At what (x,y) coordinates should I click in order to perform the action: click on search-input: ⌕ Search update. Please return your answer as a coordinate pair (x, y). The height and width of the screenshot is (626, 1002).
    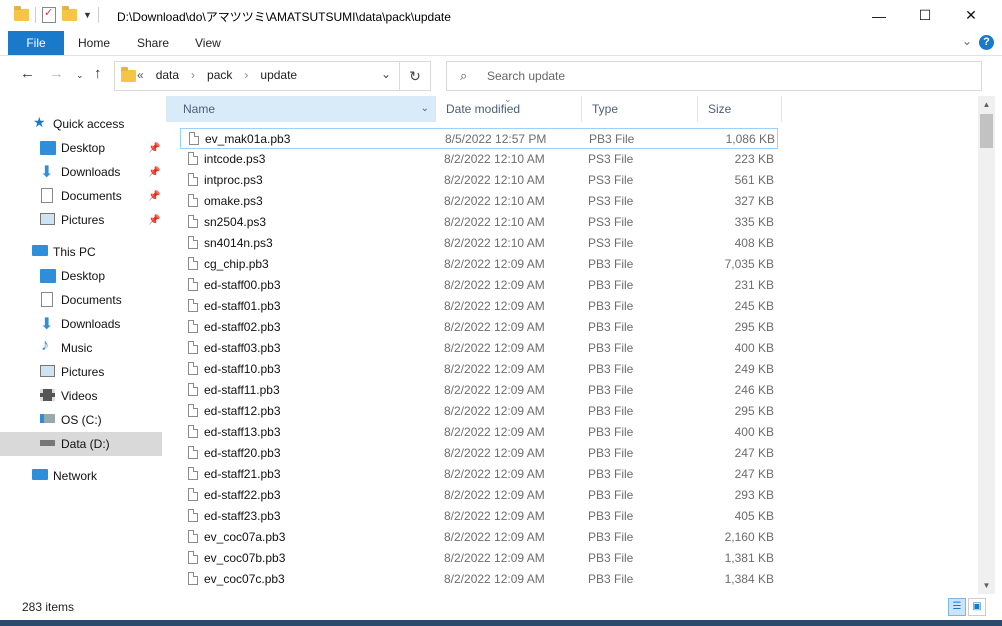
    Looking at the image, I should click on (714, 76).